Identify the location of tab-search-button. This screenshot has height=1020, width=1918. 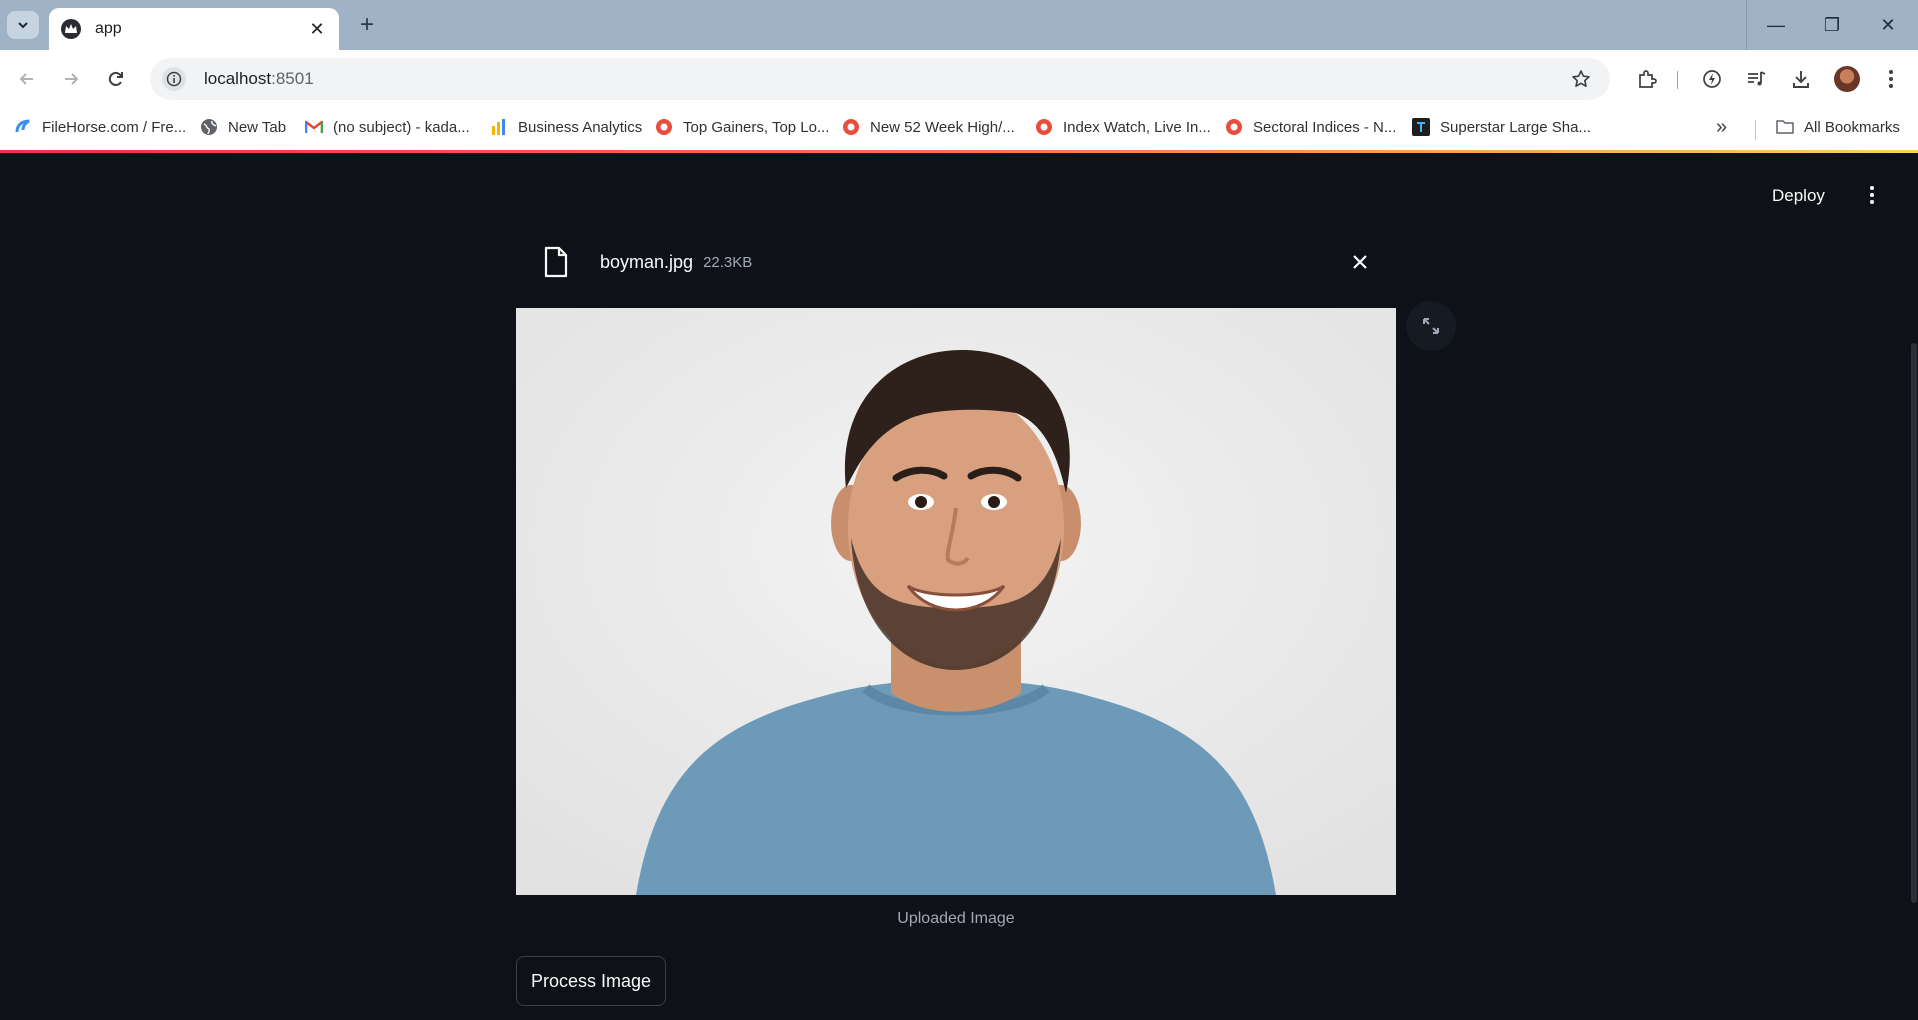
(23, 25).